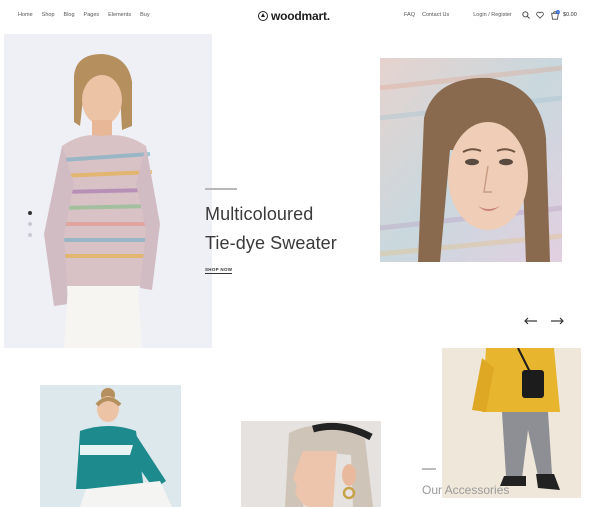  I want to click on nav-shop: Shop, so click(48, 15).